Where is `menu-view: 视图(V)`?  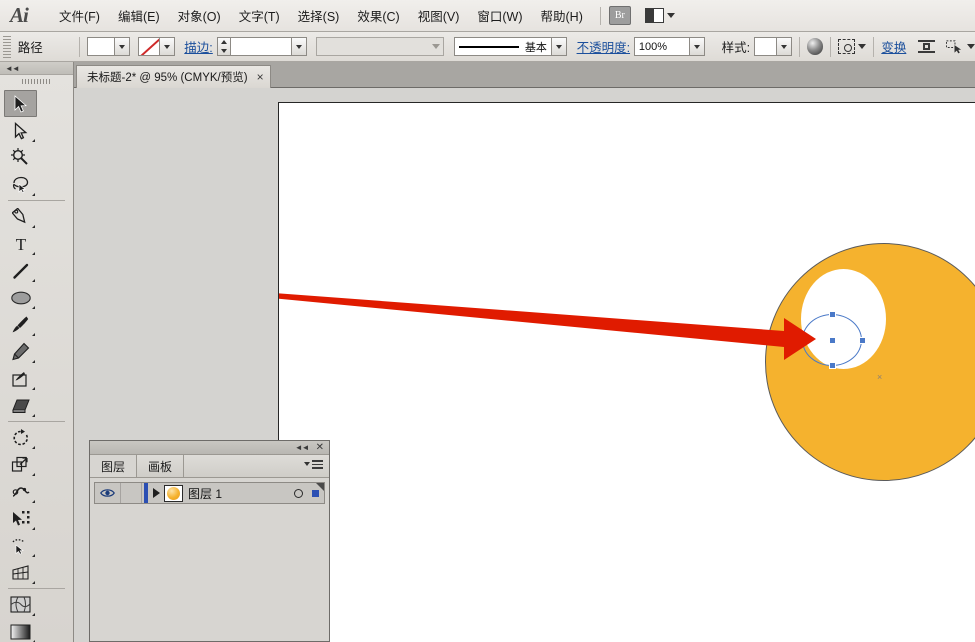 menu-view: 视图(V) is located at coordinates (439, 15).